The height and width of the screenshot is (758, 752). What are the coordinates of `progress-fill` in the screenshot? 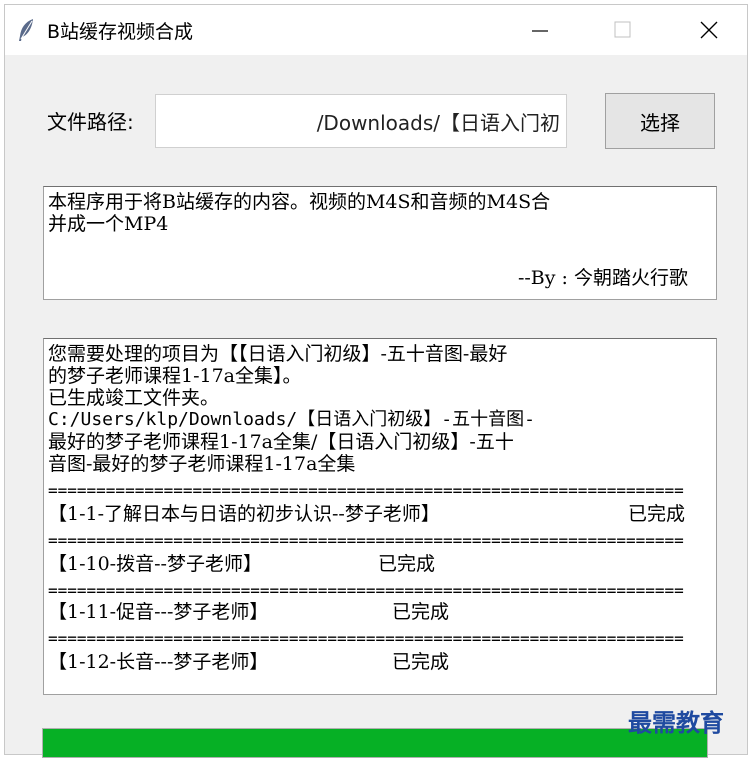 It's located at (375, 743).